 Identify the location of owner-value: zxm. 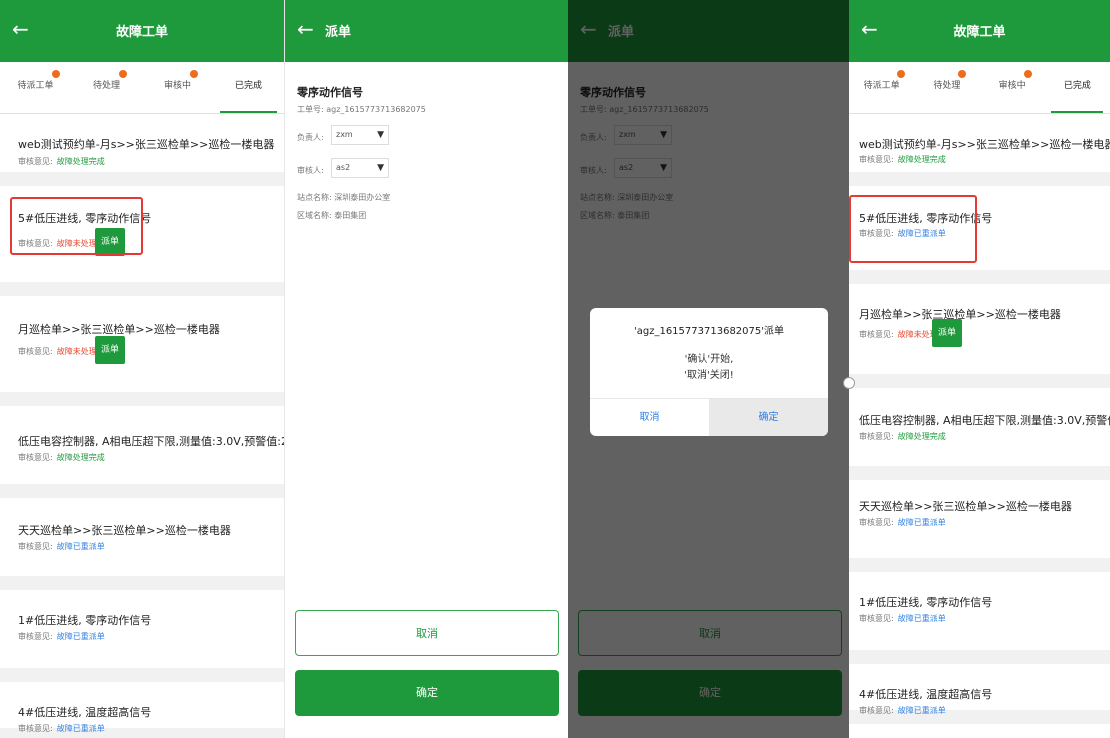
(344, 134).